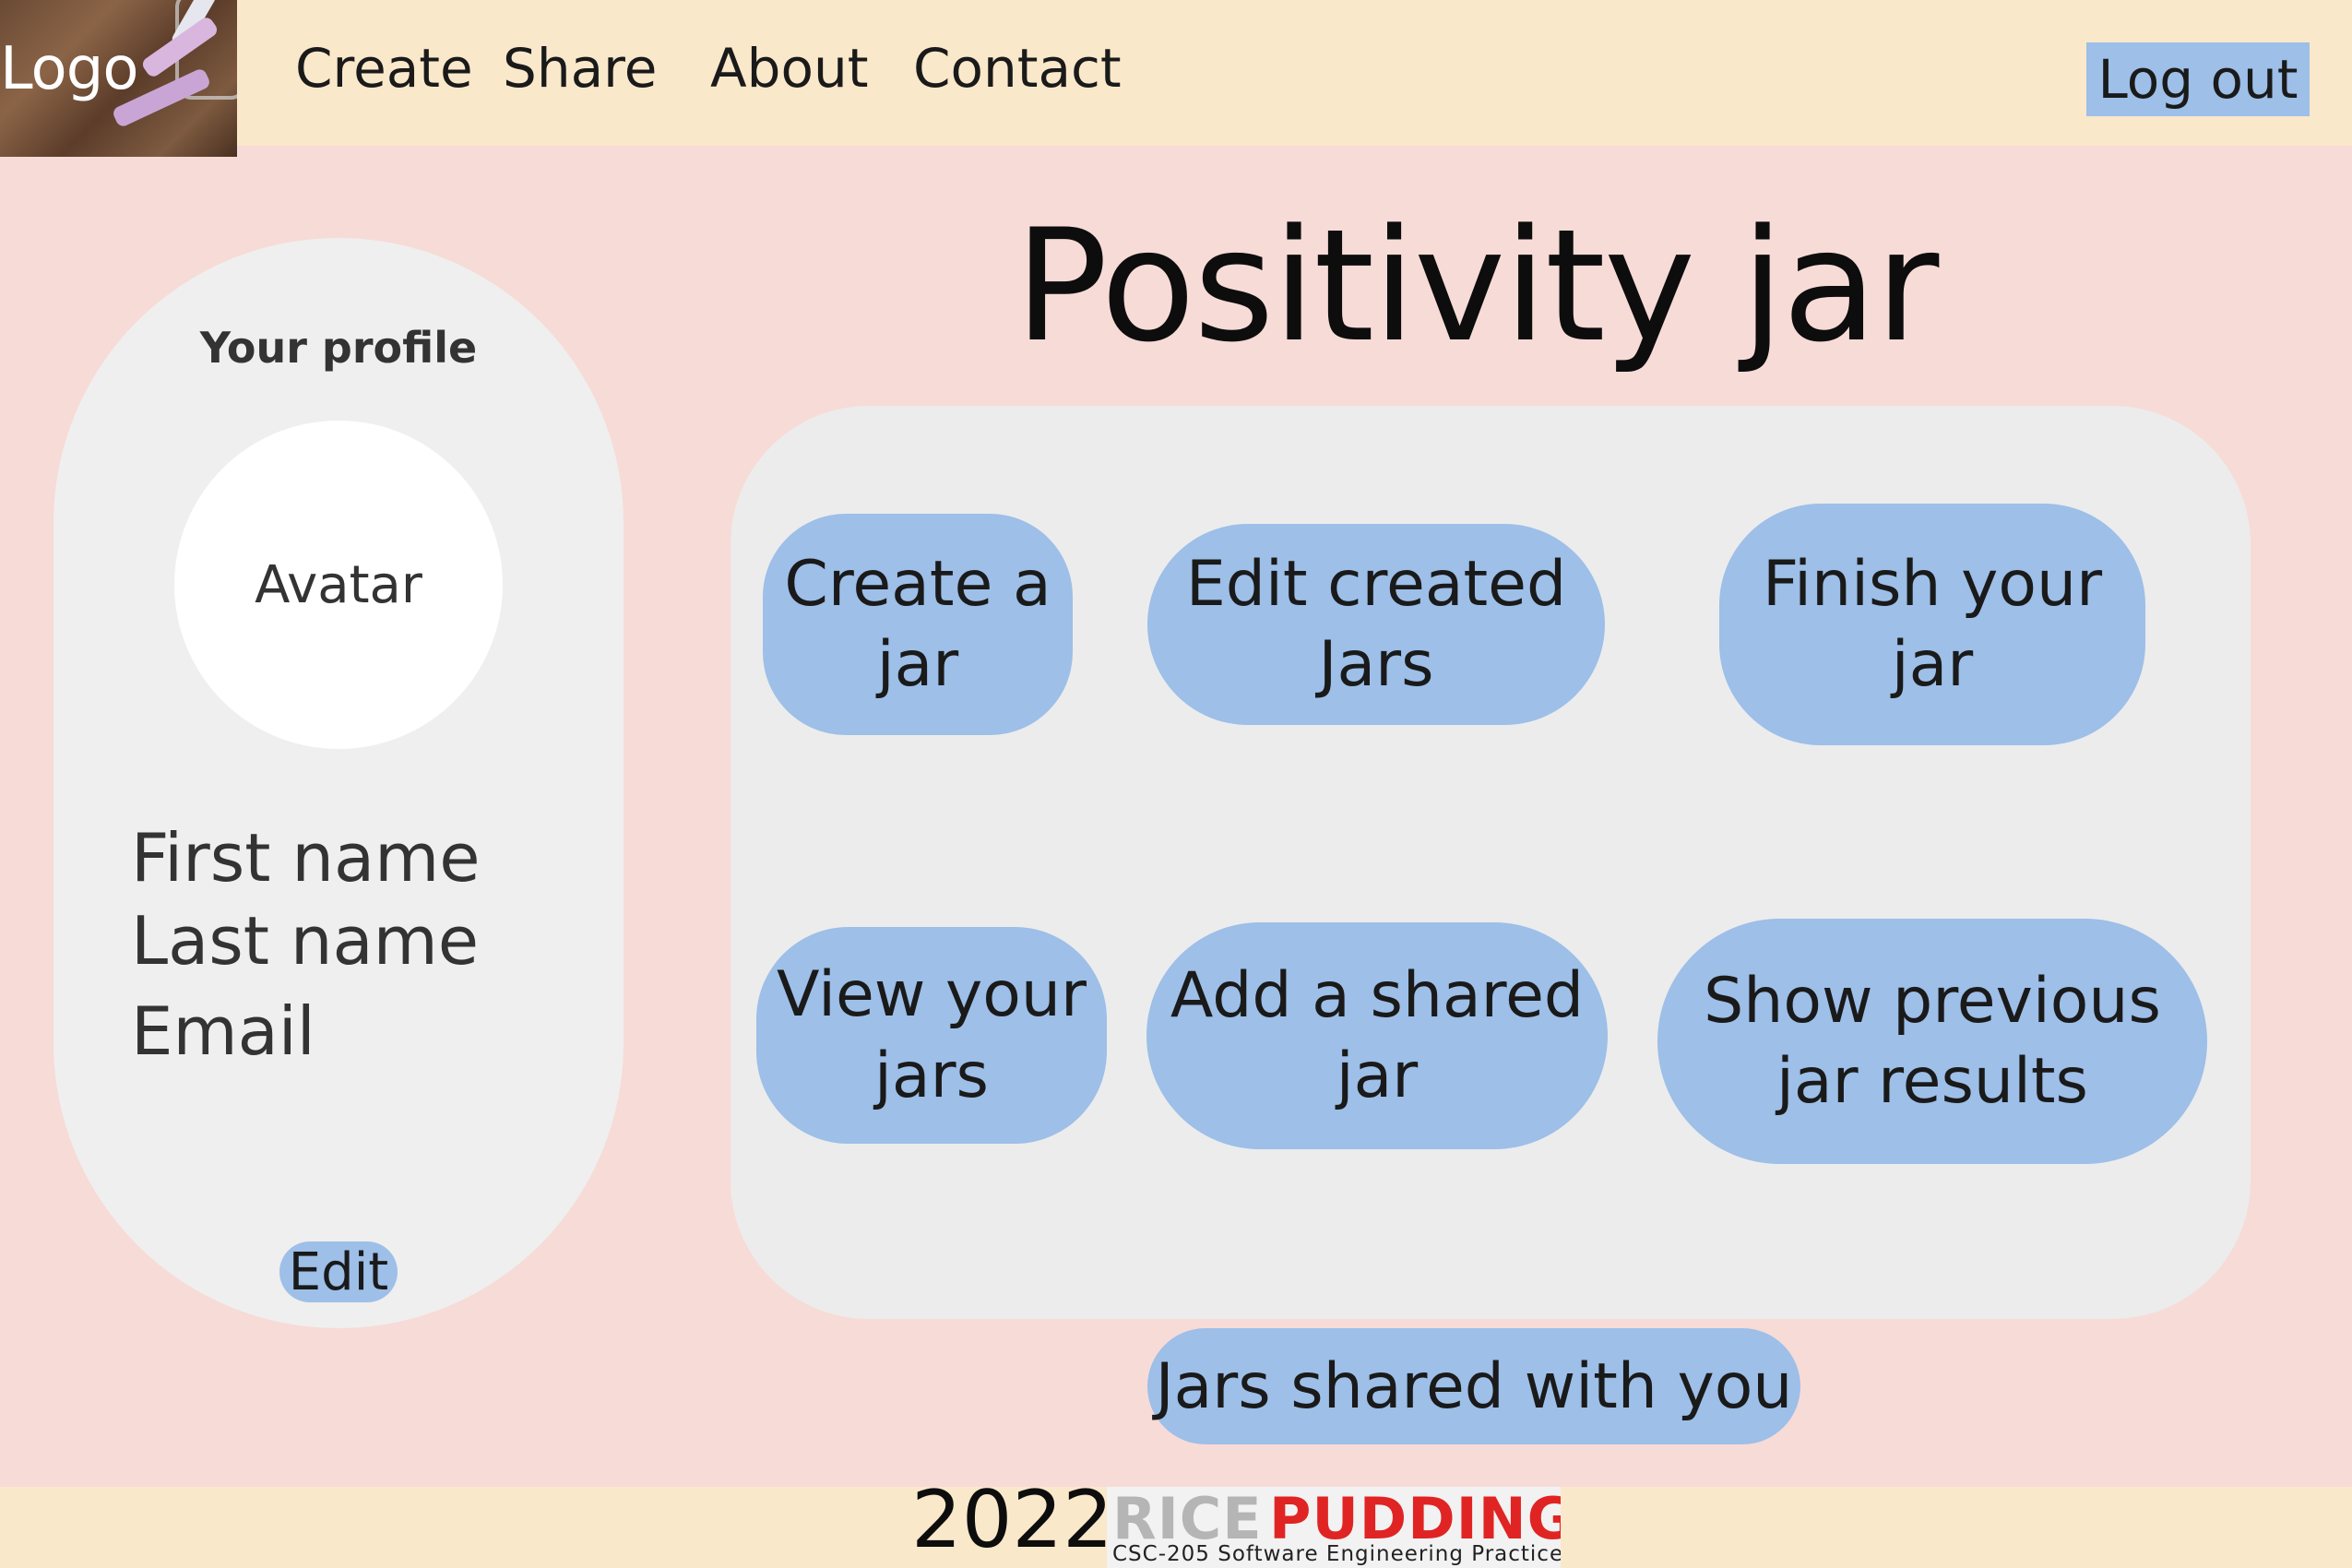  I want to click on create-jar-button: Create a jar, so click(918, 624).